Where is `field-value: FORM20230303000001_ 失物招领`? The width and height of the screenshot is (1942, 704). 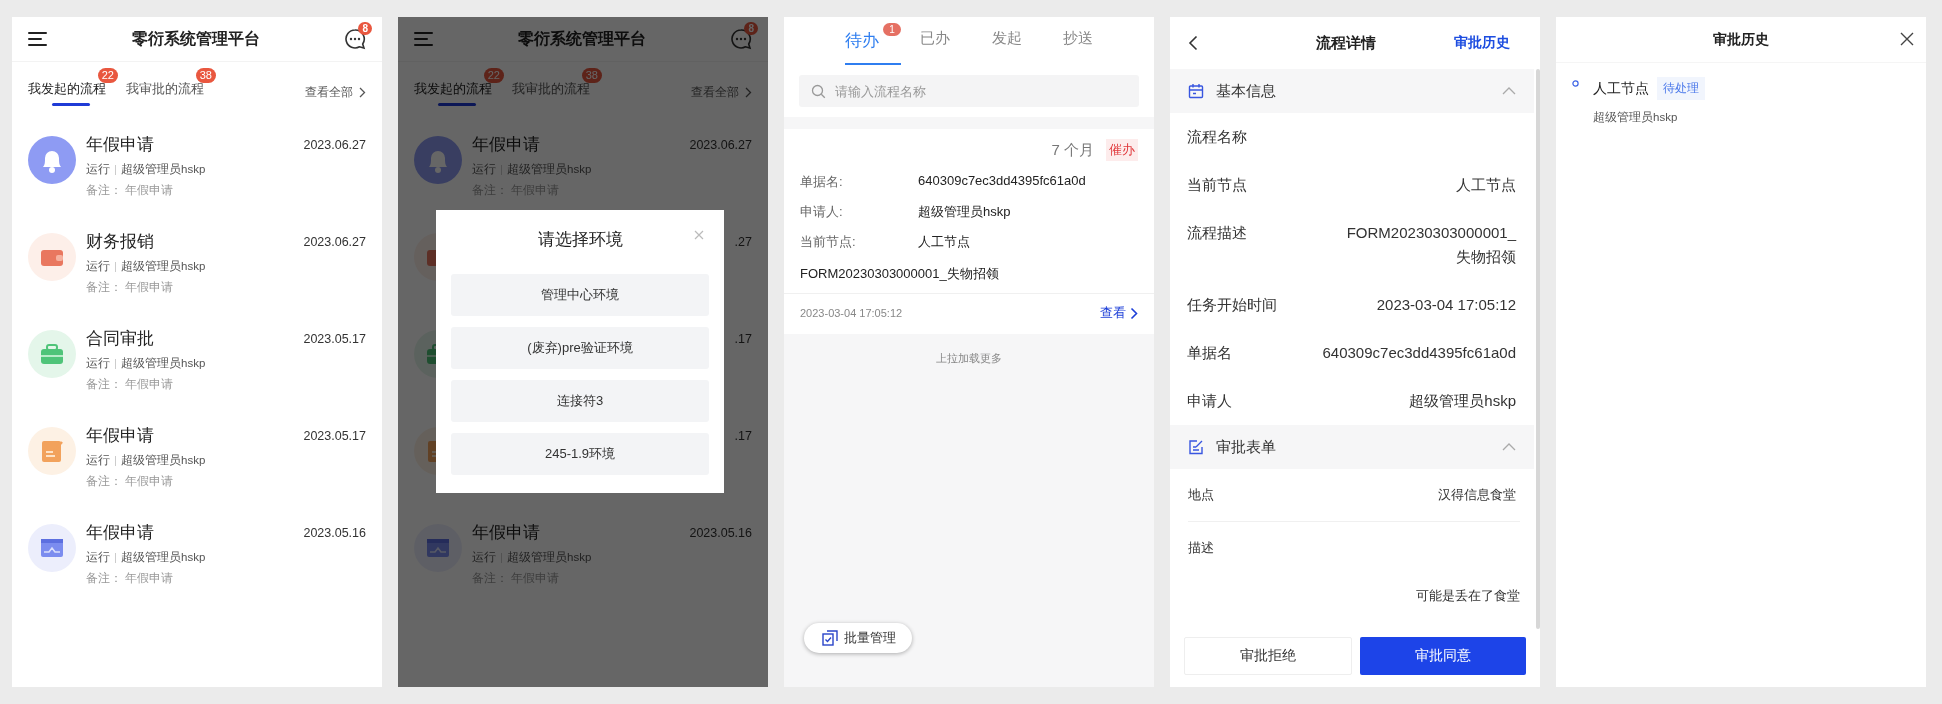 field-value: FORM20230303000001_ 失物招领 is located at coordinates (1431, 245).